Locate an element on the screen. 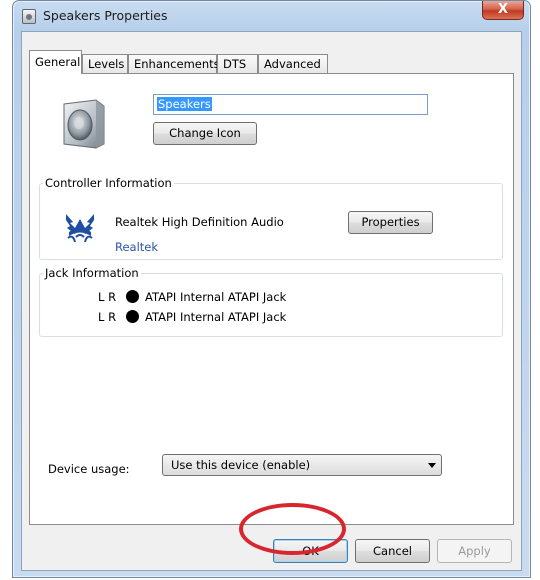 The width and height of the screenshot is (540, 580). apply-button: Apply is located at coordinates (474, 551).